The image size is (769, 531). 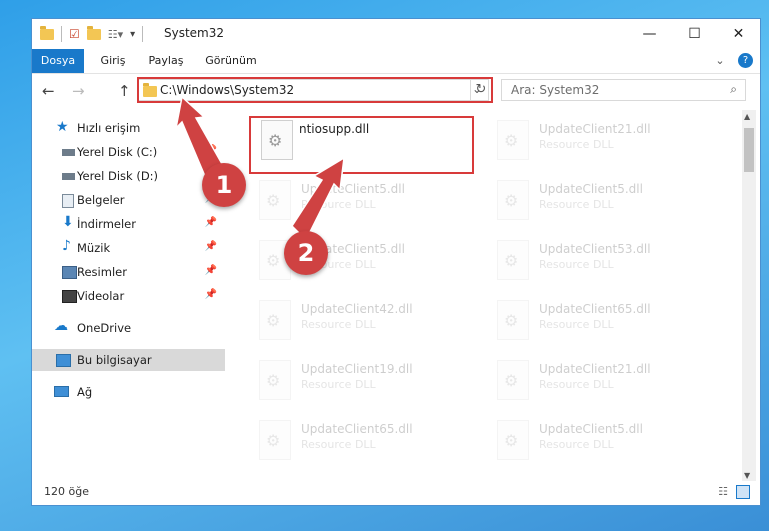 I want to click on forward-button: →, so click(x=78, y=91).